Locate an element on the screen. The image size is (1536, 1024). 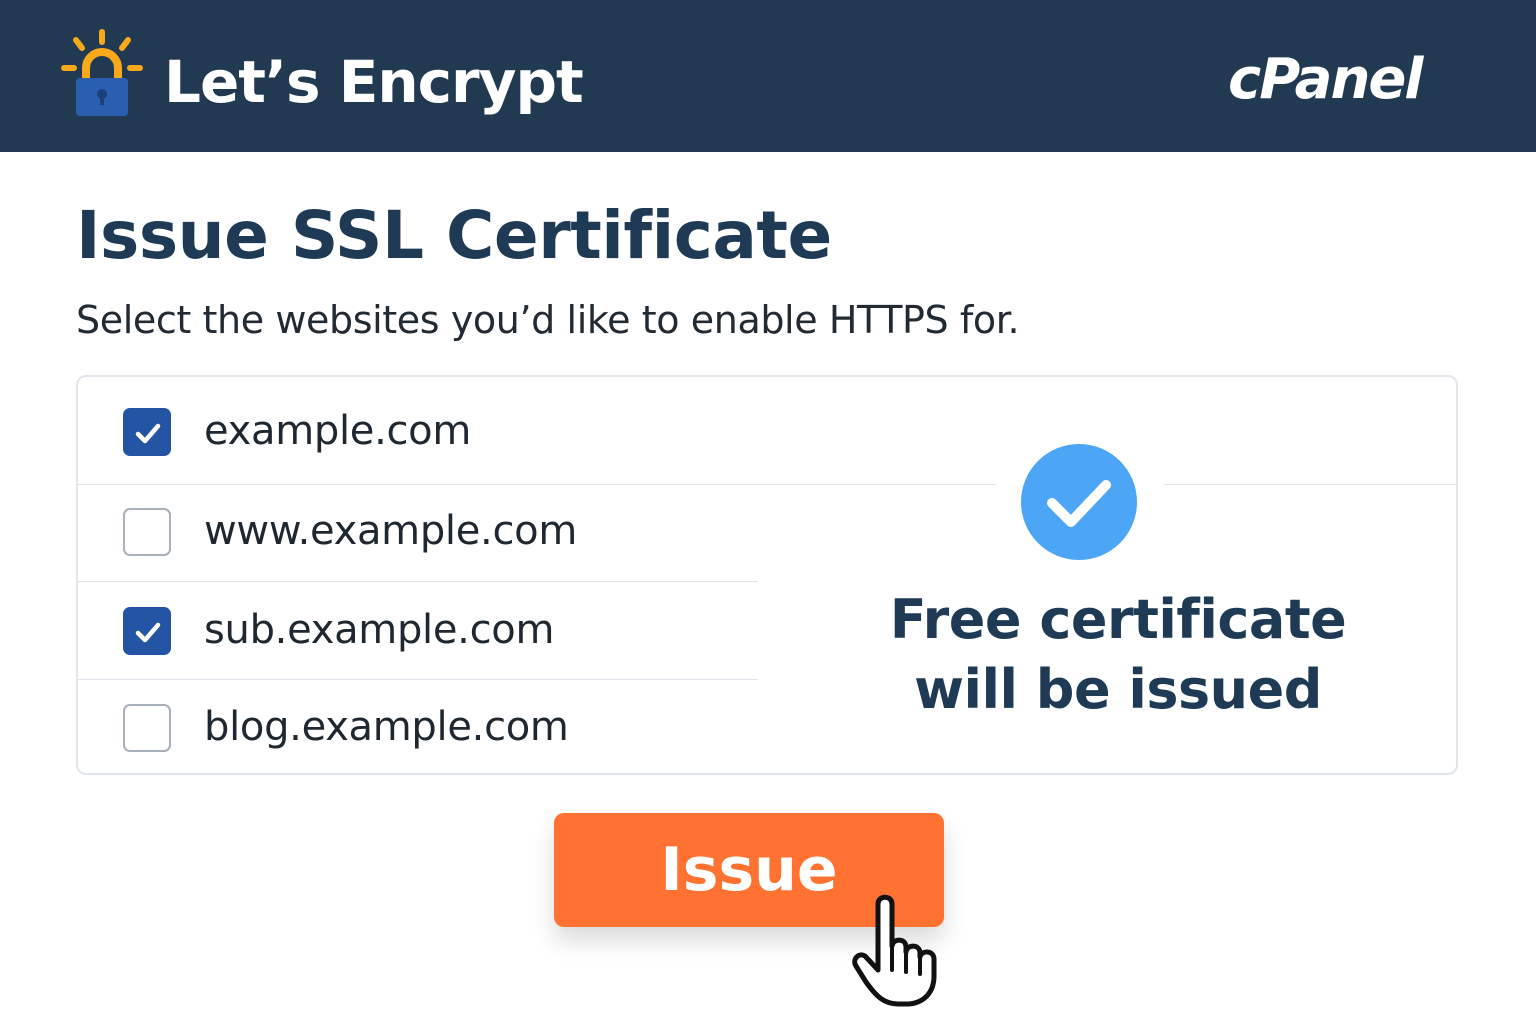
domain-label: blog.example.com is located at coordinates (386, 727).